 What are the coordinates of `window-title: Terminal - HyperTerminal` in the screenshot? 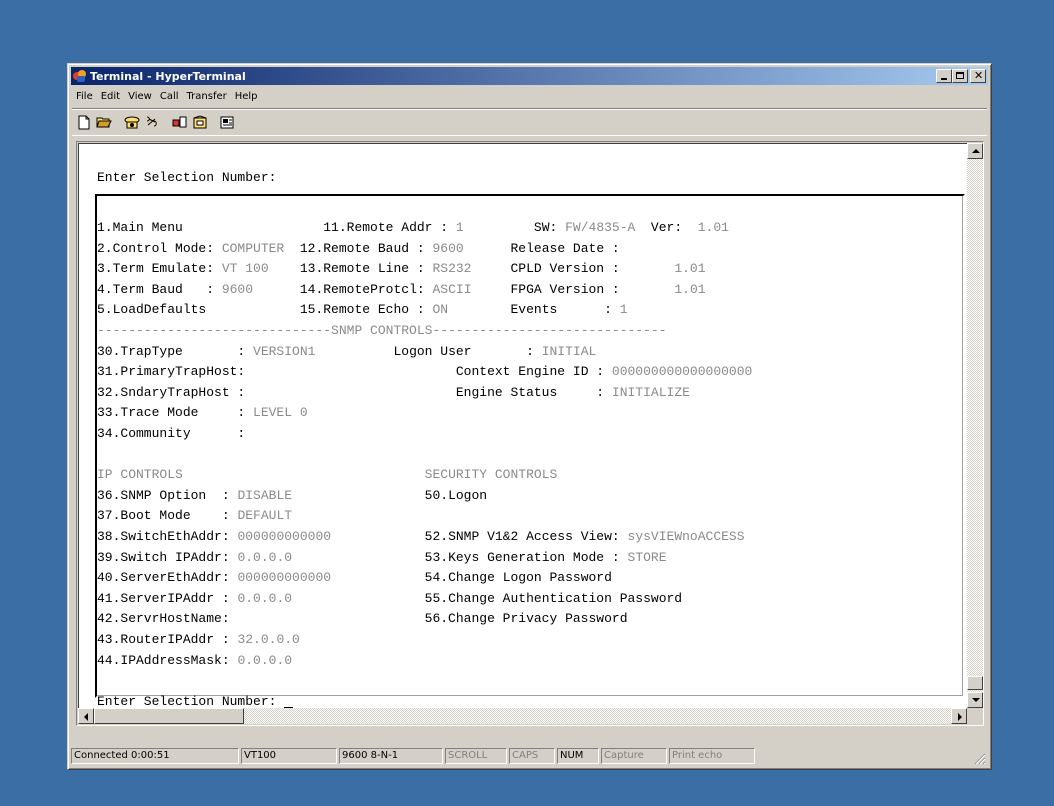 It's located at (168, 76).